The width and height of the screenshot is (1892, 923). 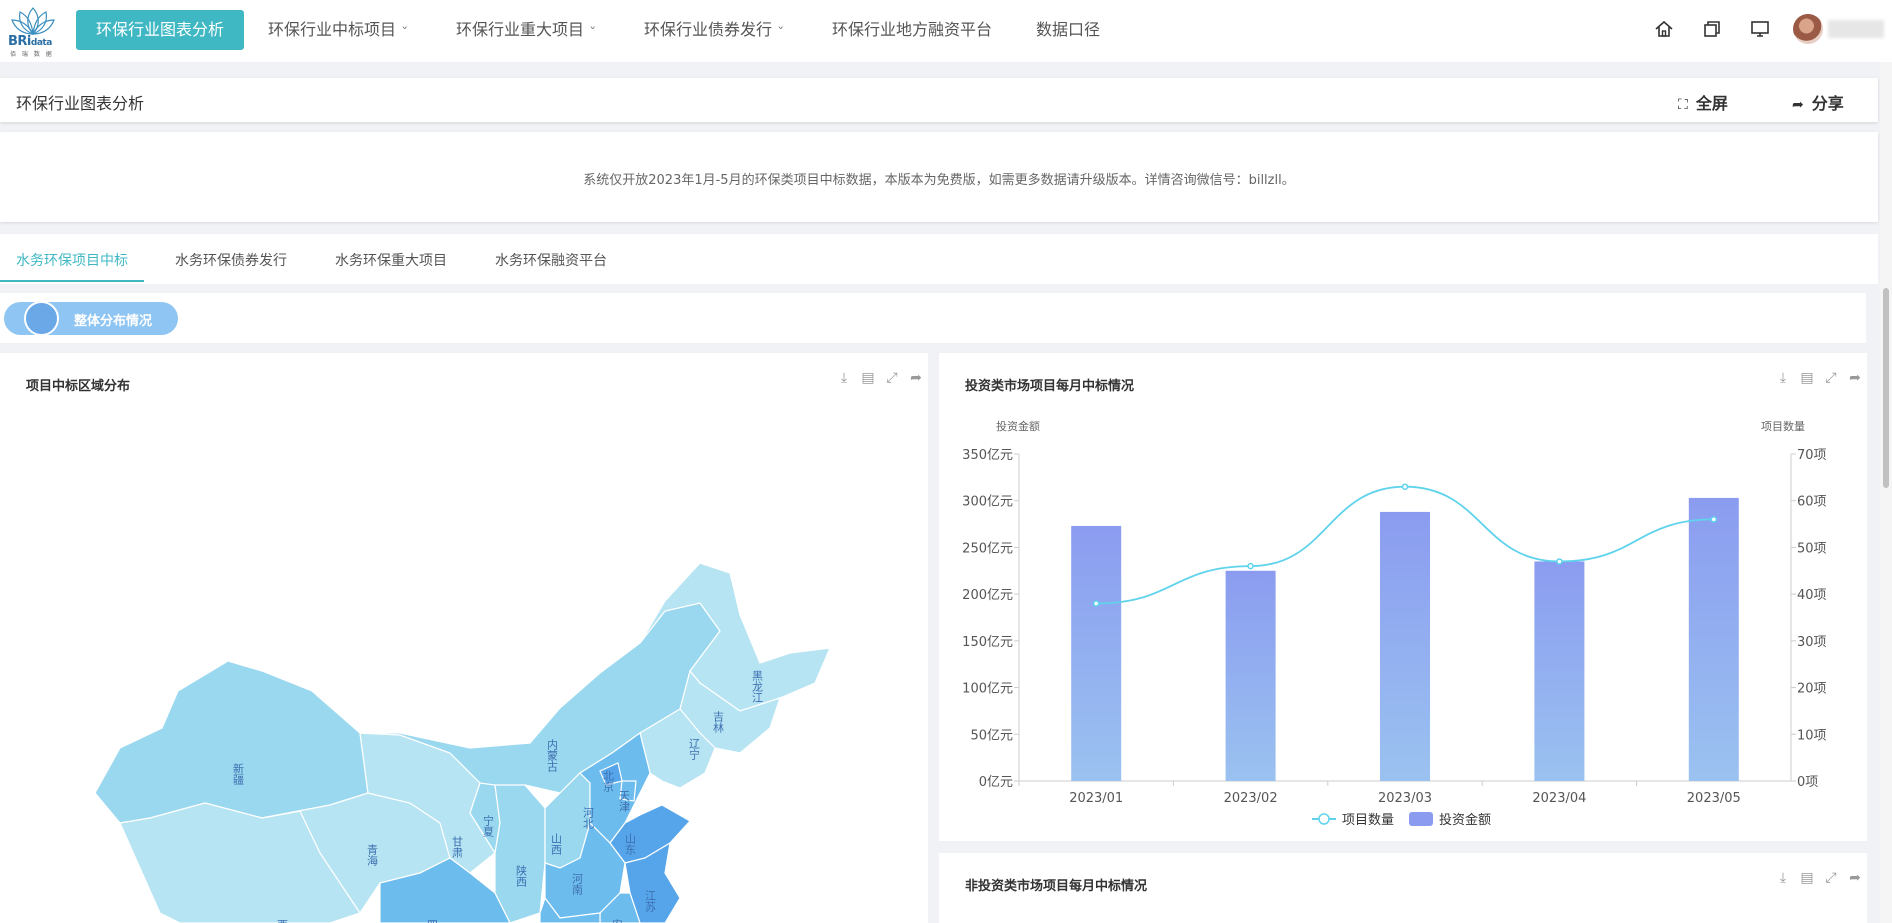 I want to click on x-tick-label: 2023/02, so click(x=1251, y=798).